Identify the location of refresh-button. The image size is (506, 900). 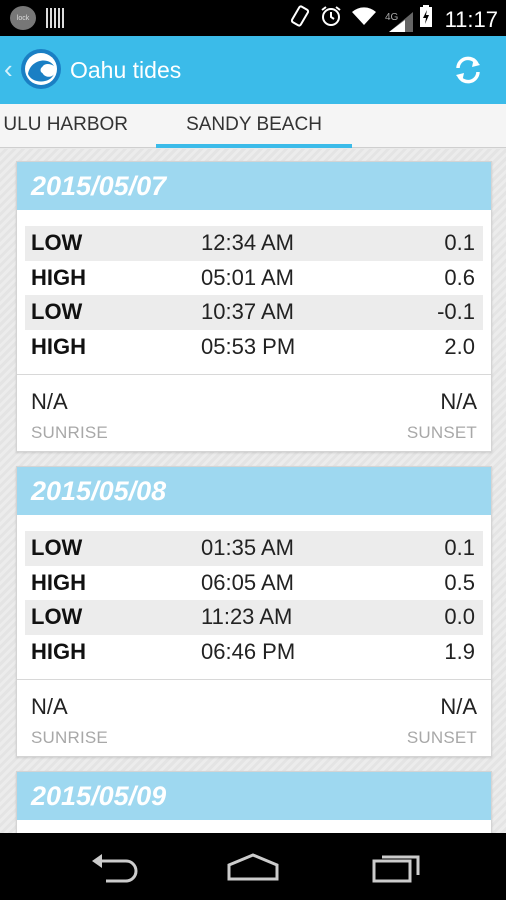
(468, 70).